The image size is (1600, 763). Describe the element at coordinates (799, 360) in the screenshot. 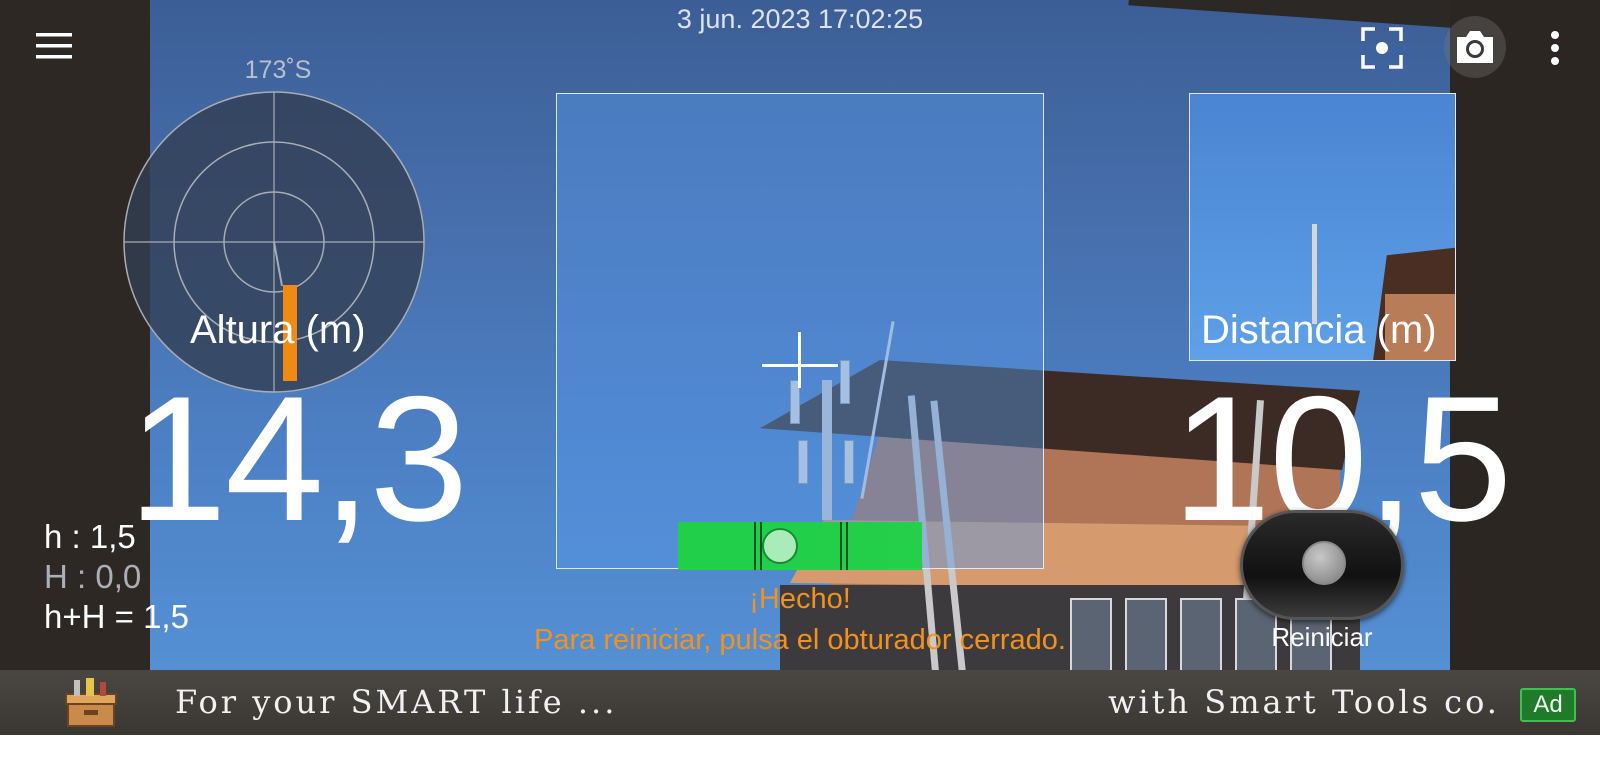

I see `crosshair-vertical` at that location.